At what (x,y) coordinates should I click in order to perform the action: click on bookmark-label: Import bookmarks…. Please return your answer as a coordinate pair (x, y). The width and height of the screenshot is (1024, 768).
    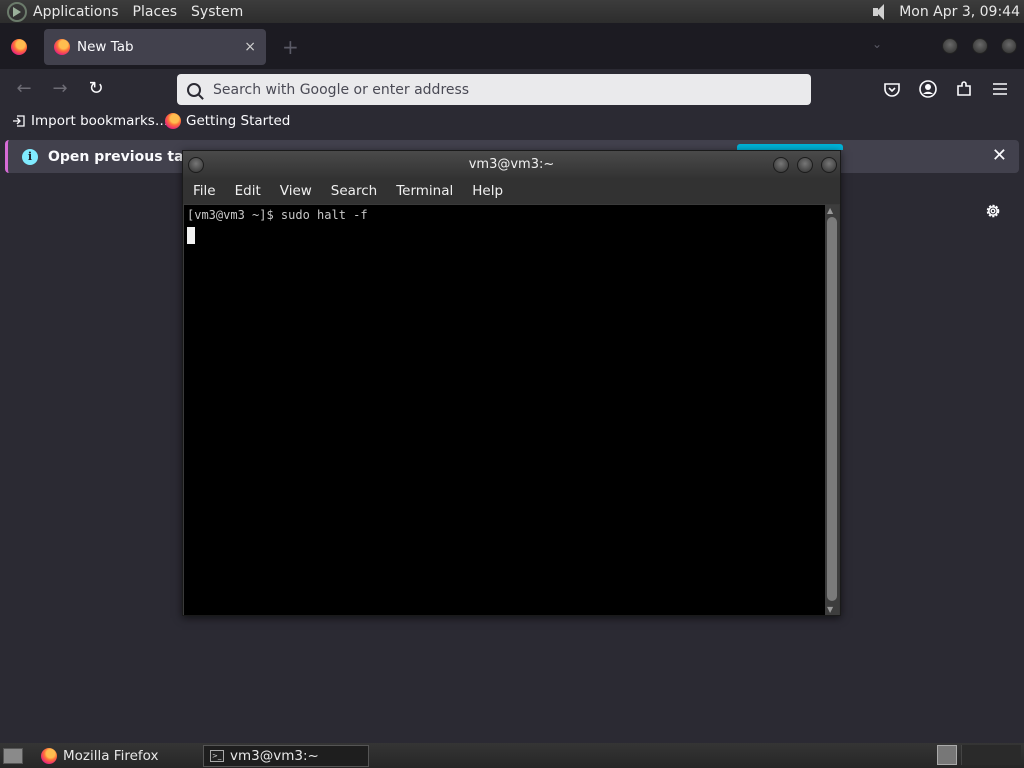
    Looking at the image, I should click on (100, 121).